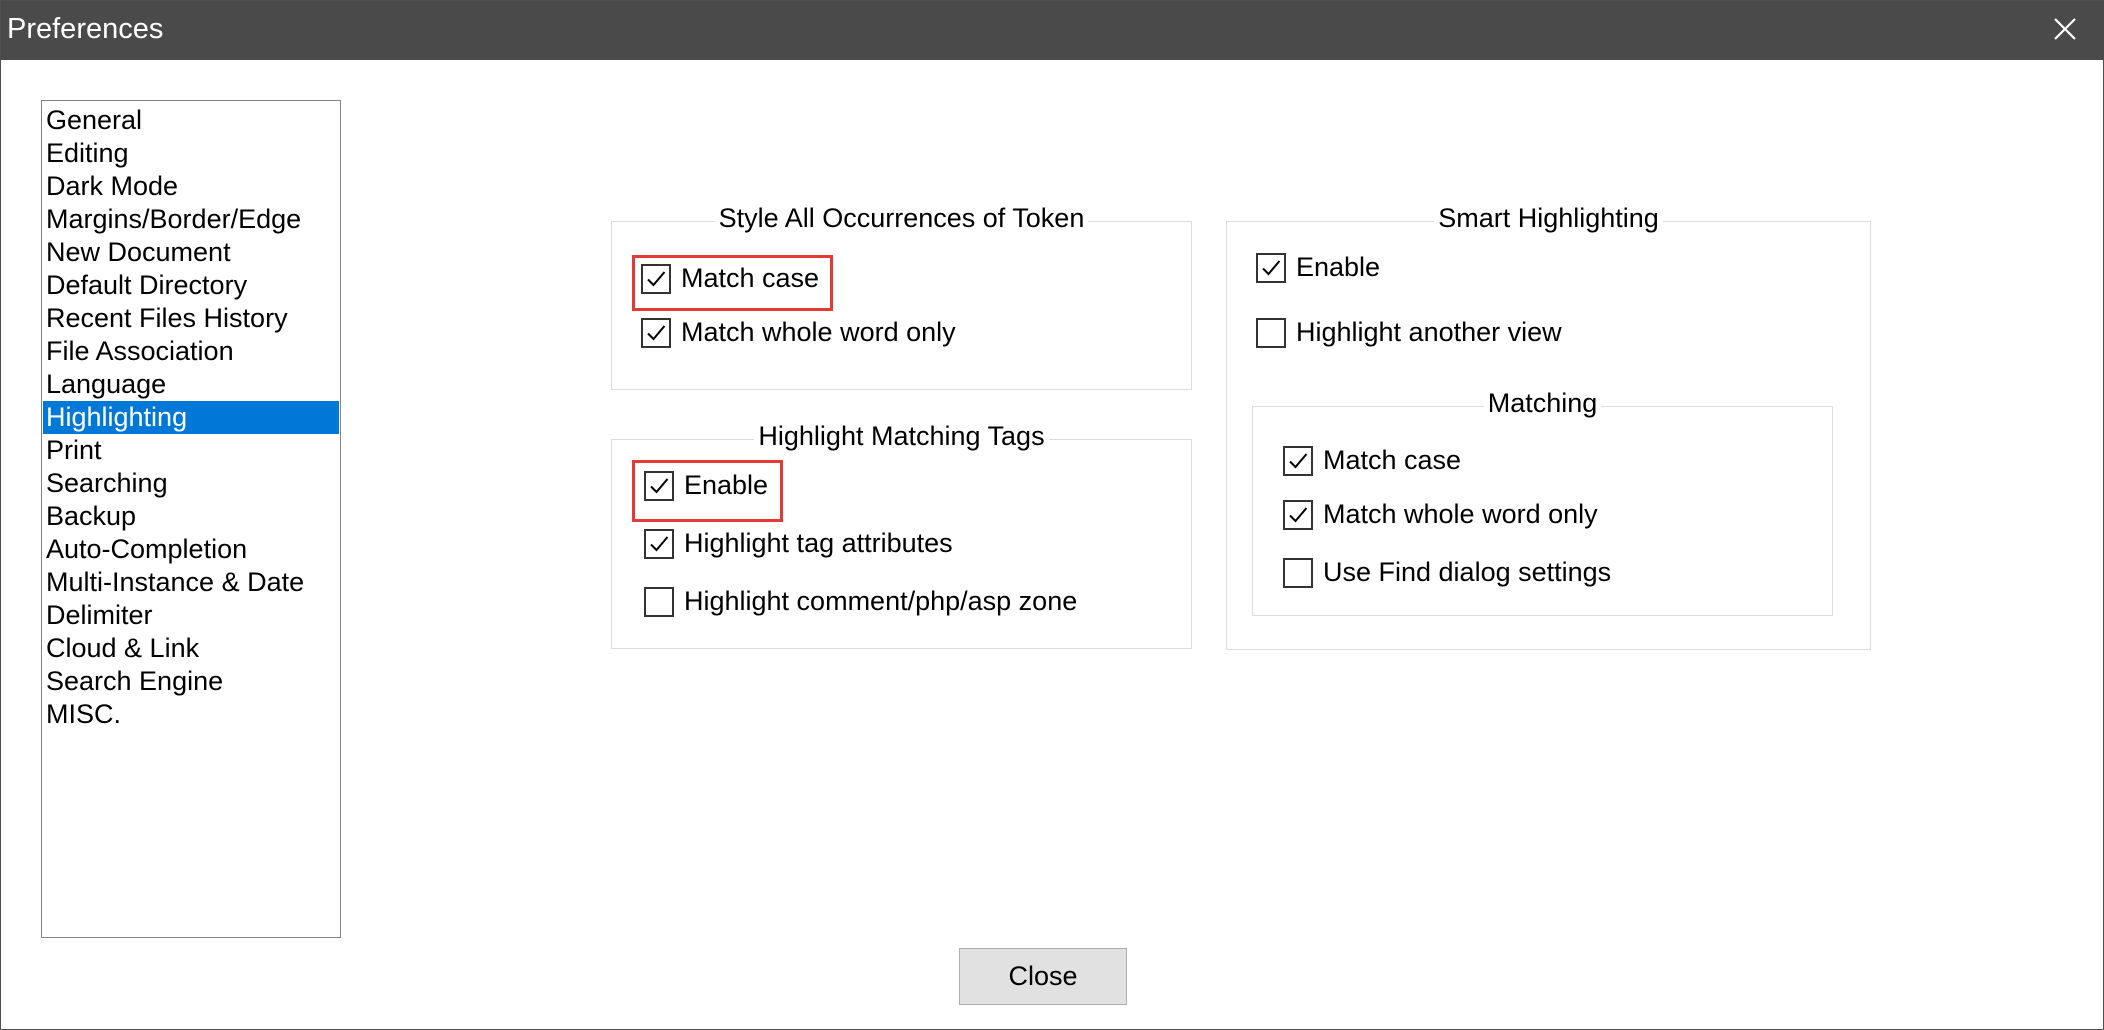  I want to click on category-item-default-directory: Default Directory, so click(191, 285).